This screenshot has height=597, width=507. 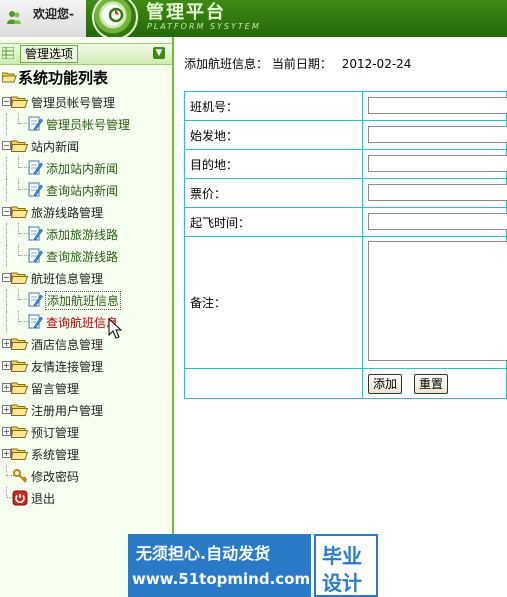 I want to click on tree-leaf: 添加站内新闻, so click(x=85, y=168).